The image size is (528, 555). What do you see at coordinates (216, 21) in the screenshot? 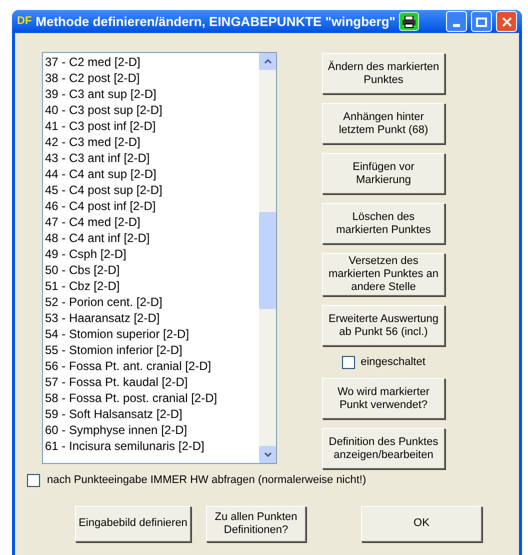
I see `window-title: Methode definieren/ändern, EINGABEPUNKTE "wingberg"` at bounding box center [216, 21].